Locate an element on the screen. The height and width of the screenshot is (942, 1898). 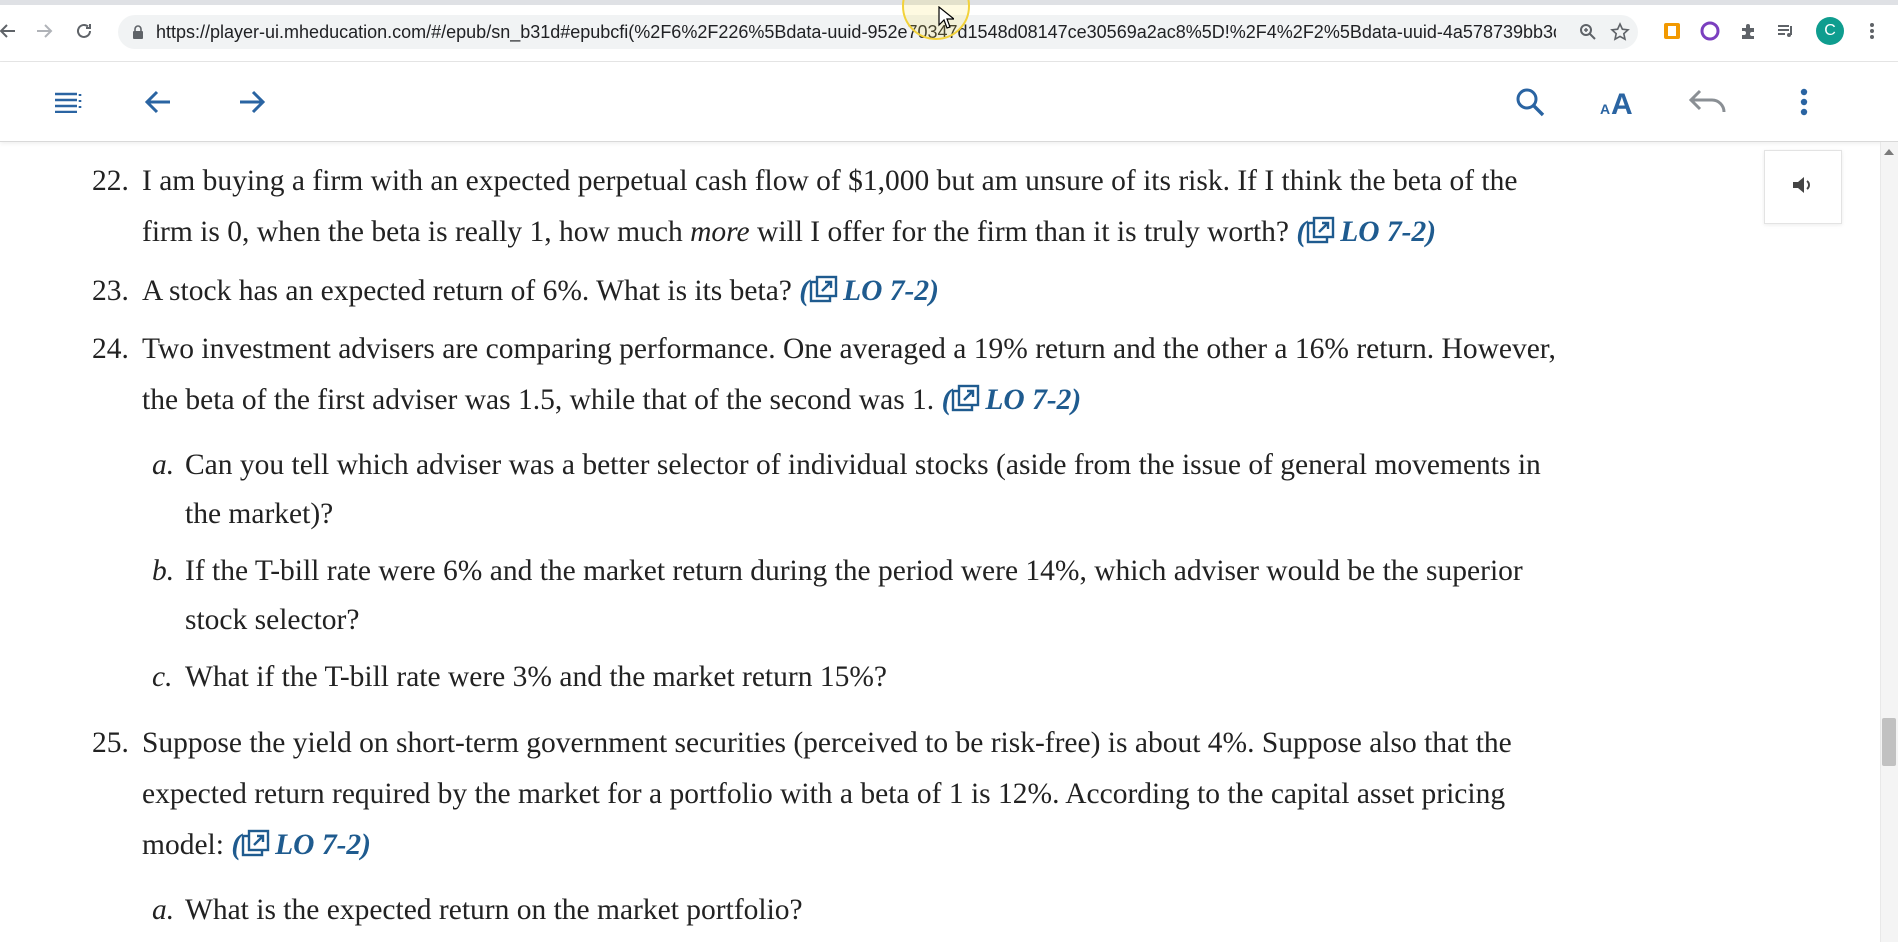
browser-menu-icon is located at coordinates (1872, 31).